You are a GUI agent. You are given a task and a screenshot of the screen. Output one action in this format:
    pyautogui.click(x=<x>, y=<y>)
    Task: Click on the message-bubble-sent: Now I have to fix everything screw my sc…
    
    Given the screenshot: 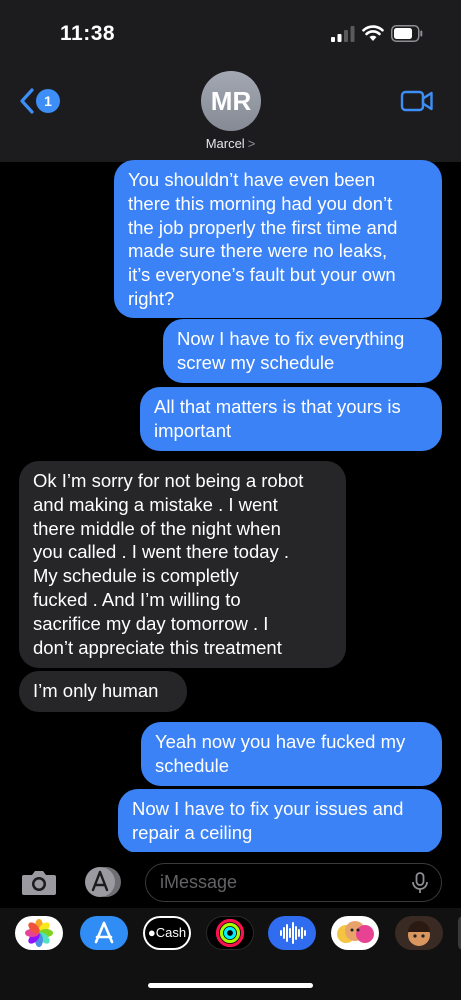 What is the action you would take?
    pyautogui.click(x=302, y=351)
    